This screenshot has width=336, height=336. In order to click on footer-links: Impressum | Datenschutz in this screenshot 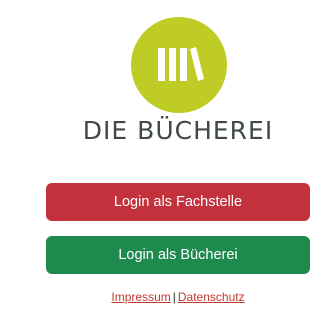, I will do `click(168, 297)`.